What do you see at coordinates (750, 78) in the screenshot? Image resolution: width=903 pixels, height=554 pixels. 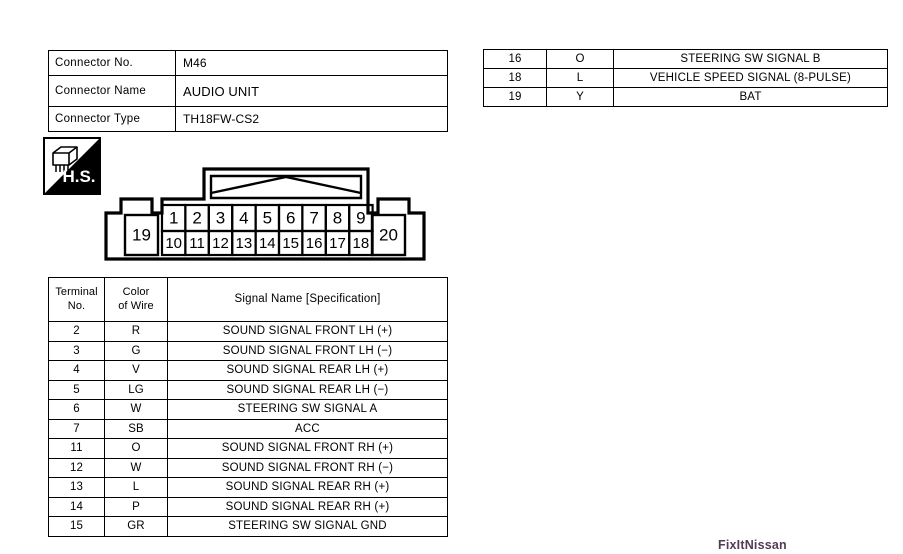 I see `signal-name: VEHICLE SPEED SIGNAL (8-PULSE)` at bounding box center [750, 78].